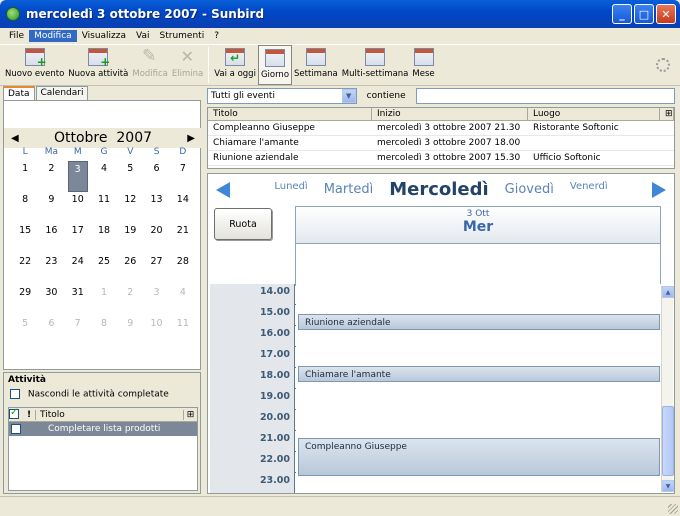 This screenshot has height=516, width=680. Describe the element at coordinates (290, 114) in the screenshot. I see `column-titolo: Titolo` at that location.